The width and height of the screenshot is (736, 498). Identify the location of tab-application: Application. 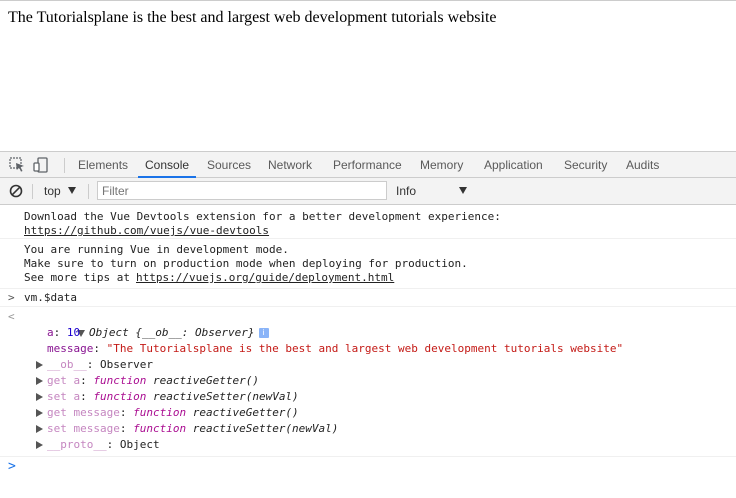
(513, 165).